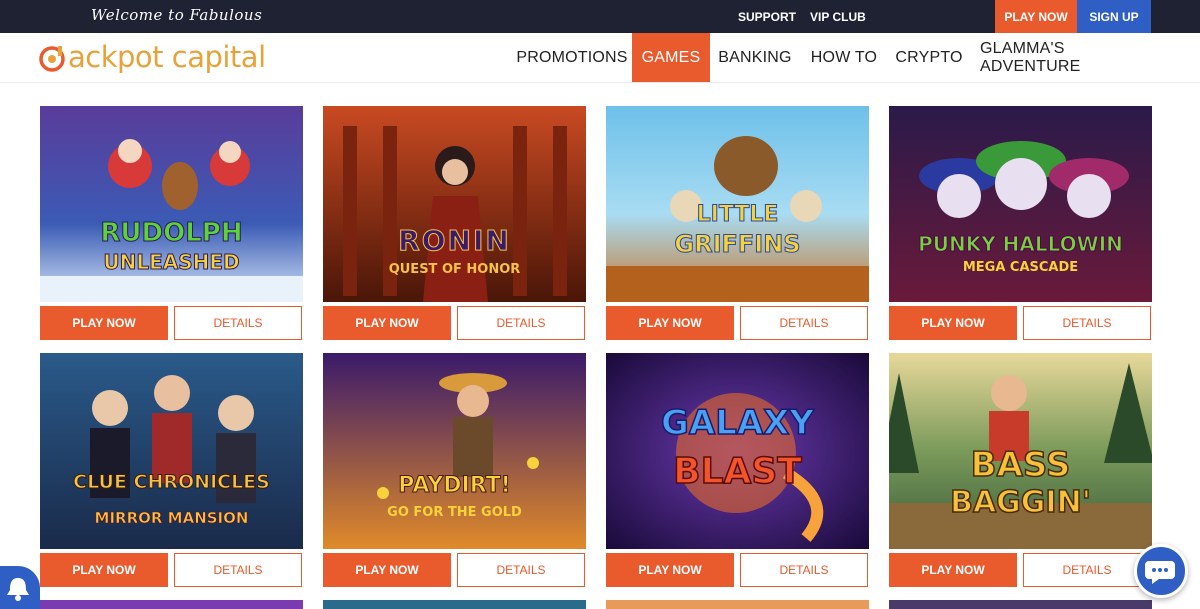  I want to click on game-tile-galaxy-blast: GALAXY BLAST, so click(737, 451).